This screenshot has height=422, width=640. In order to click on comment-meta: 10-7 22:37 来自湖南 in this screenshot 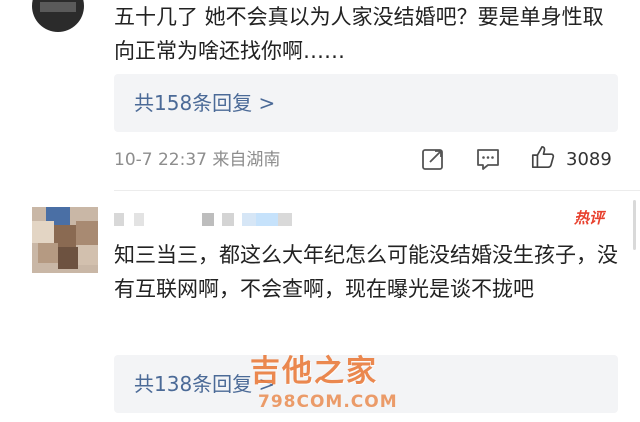, I will do `click(197, 160)`.